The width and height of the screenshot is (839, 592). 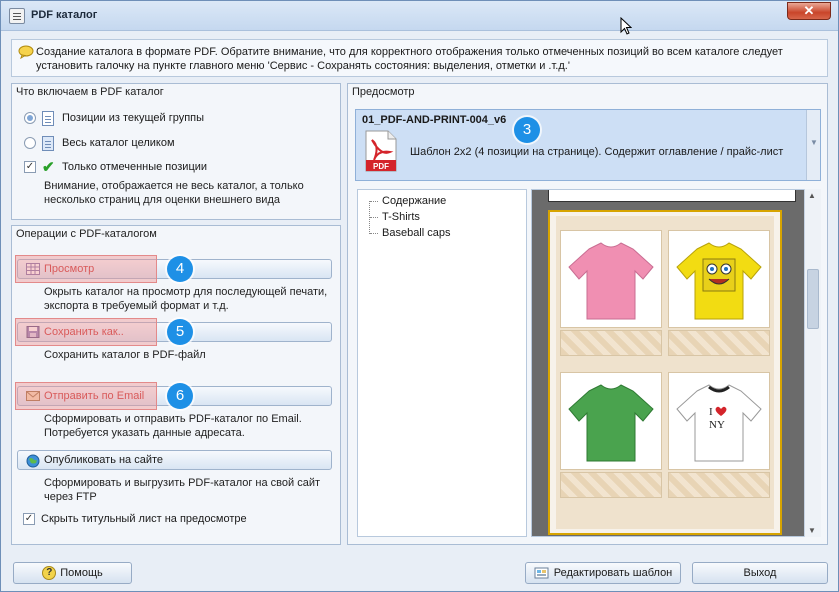 I want to click on catalog-icon, so click(x=48, y=143).